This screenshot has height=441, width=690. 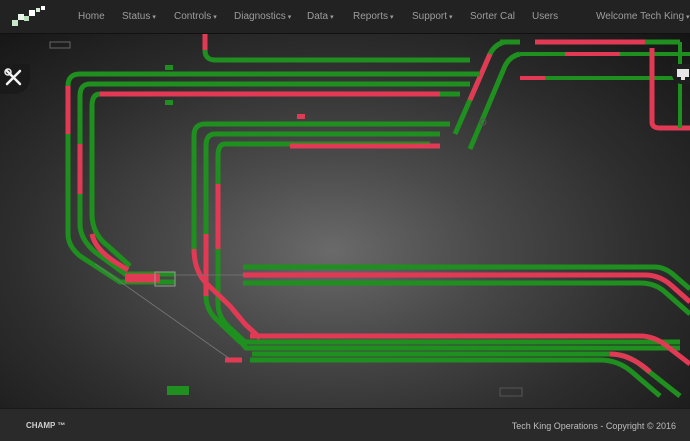 I want to click on tools-button, so click(x=15, y=79).